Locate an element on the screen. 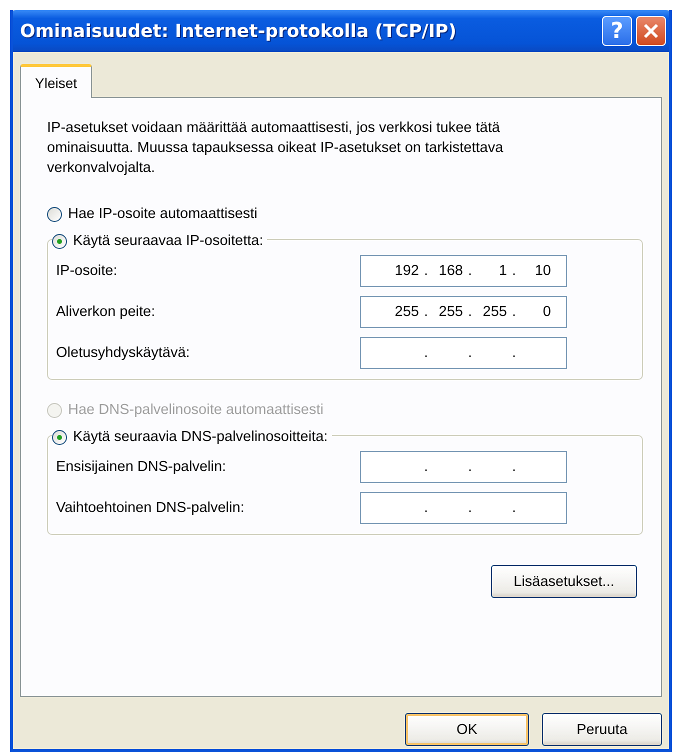  ip-address-field: 192 . 168 . 1 . 10 is located at coordinates (463, 271).